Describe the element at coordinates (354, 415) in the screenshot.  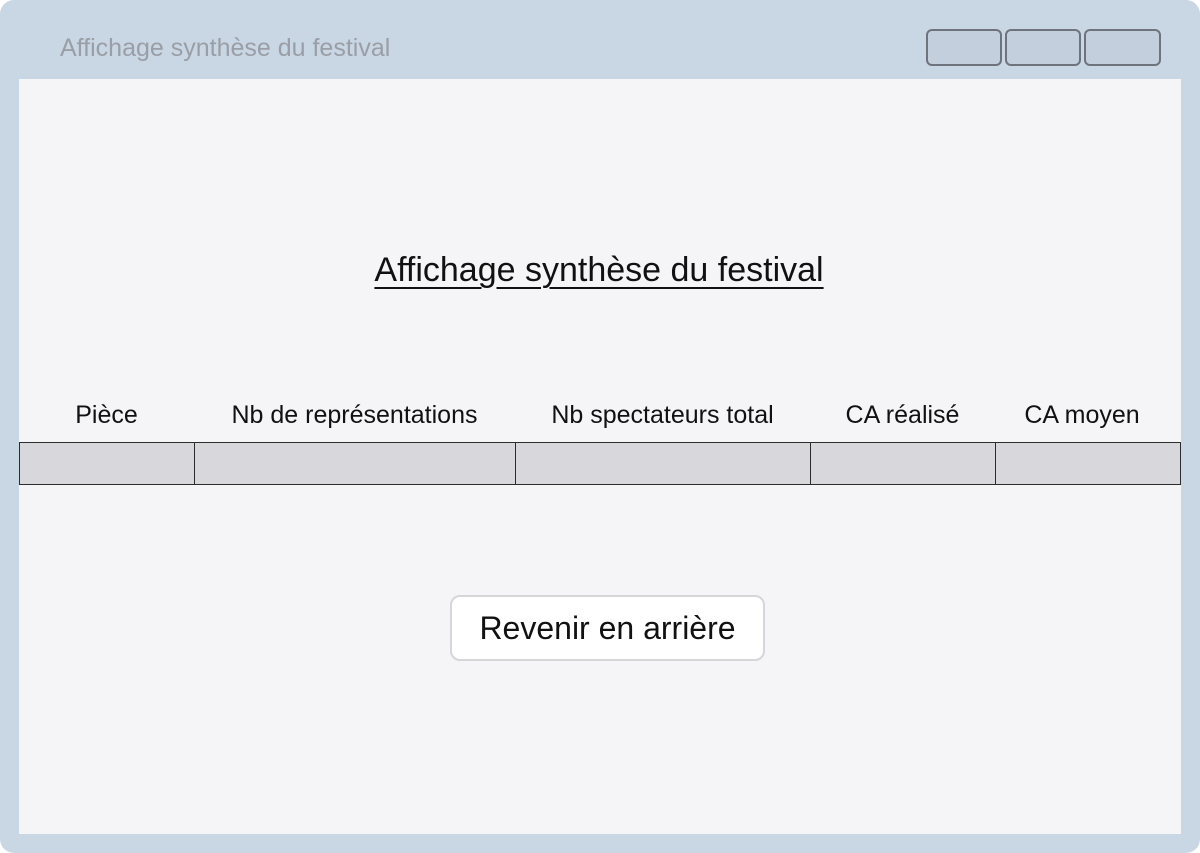
I see `column-header-nb-representations: Nb de représentations` at that location.